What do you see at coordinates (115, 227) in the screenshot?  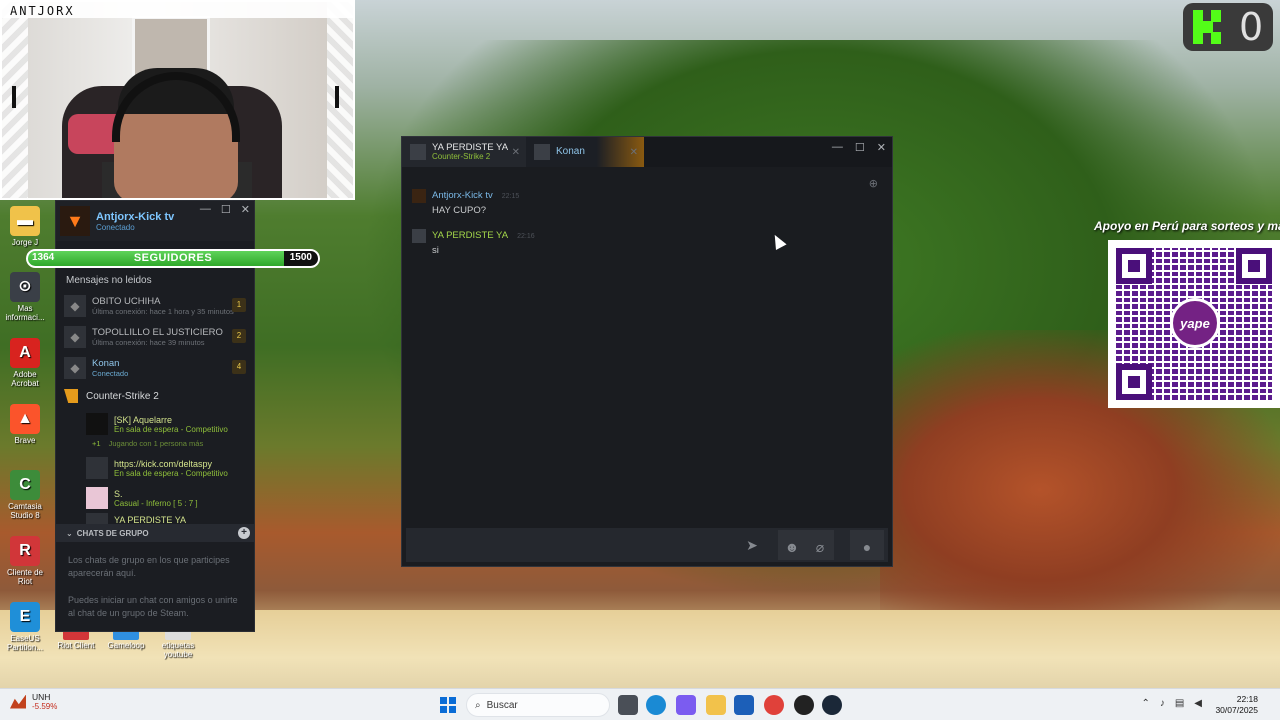 I see `user-status: Conectado` at bounding box center [115, 227].